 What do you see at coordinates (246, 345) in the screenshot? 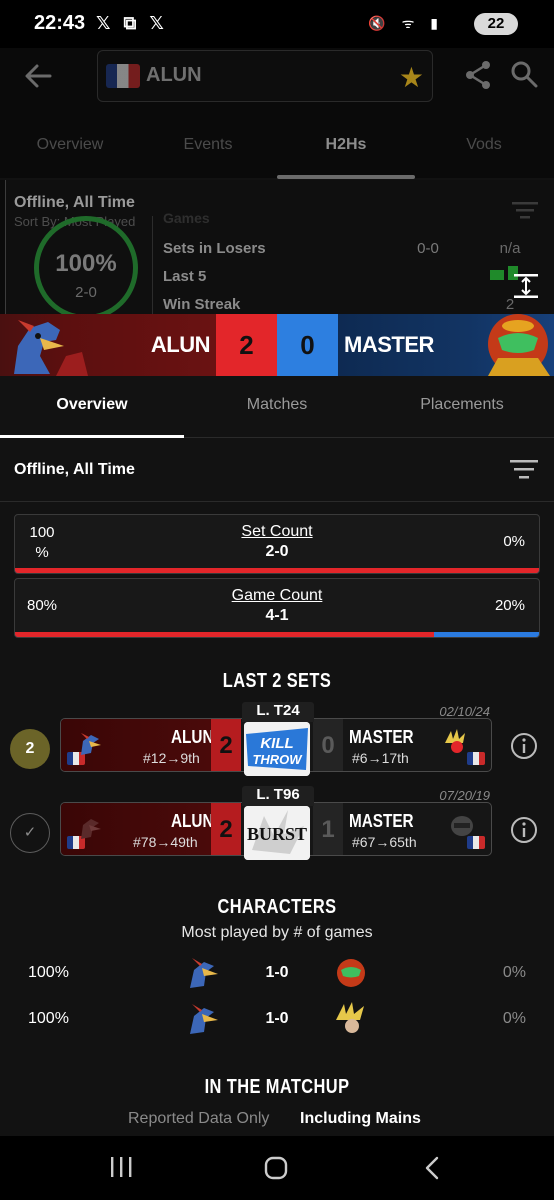
I see `banner-score-left: 2` at bounding box center [246, 345].